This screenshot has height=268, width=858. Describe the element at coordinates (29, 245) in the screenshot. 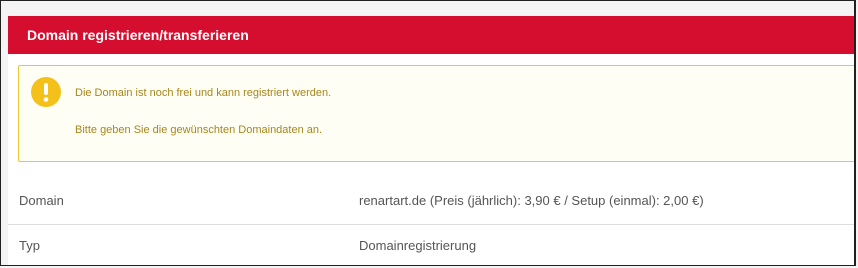

I see `type-label: Typ` at that location.